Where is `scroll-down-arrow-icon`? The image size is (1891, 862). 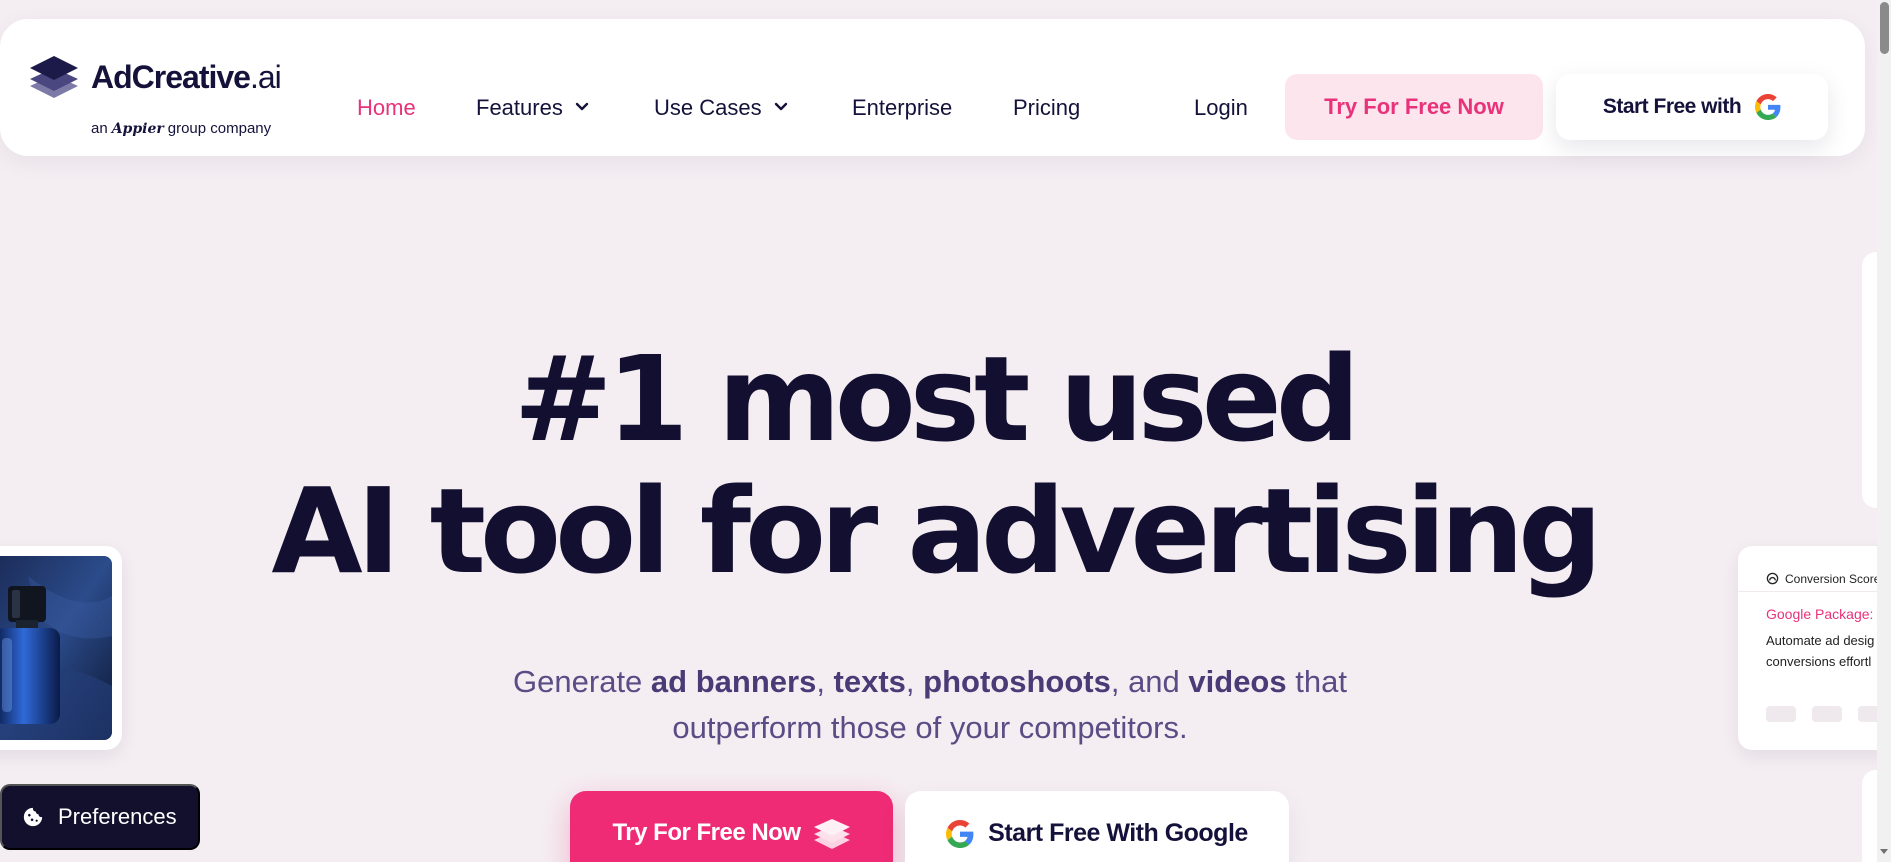 scroll-down-arrow-icon is located at coordinates (1884, 851).